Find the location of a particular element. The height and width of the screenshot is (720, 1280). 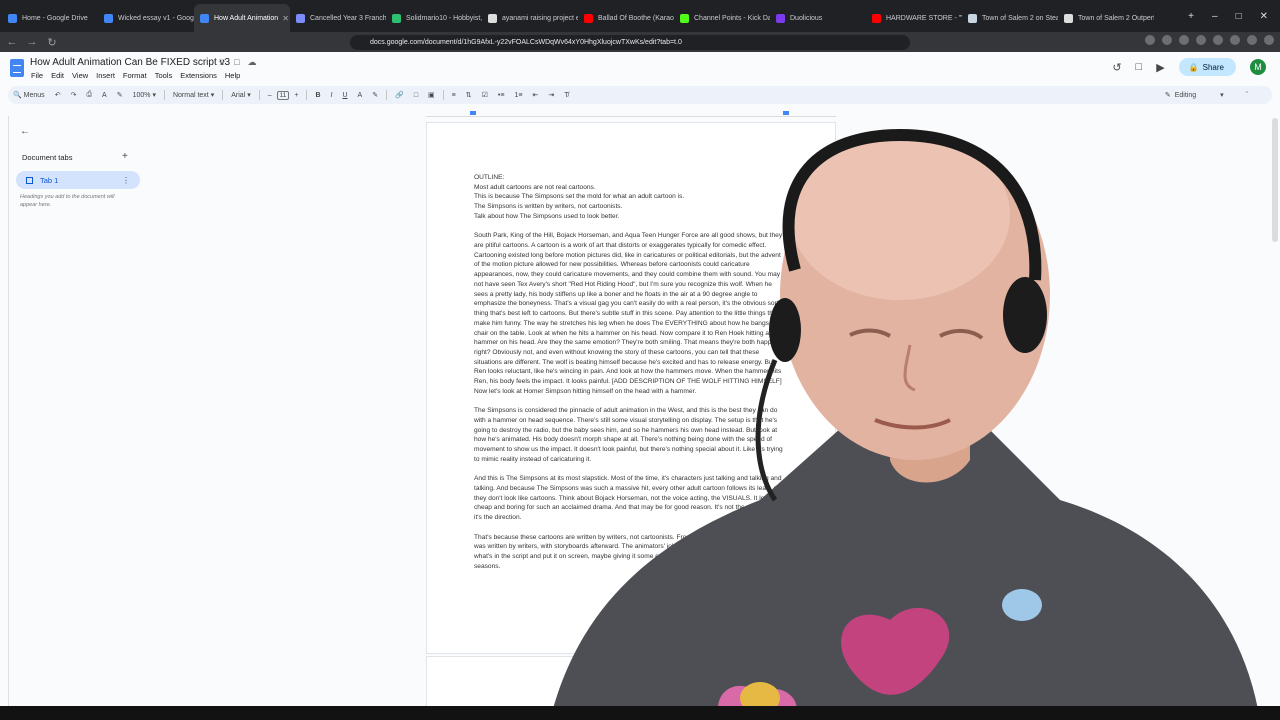

forward-icon: → is located at coordinates (32, 42).